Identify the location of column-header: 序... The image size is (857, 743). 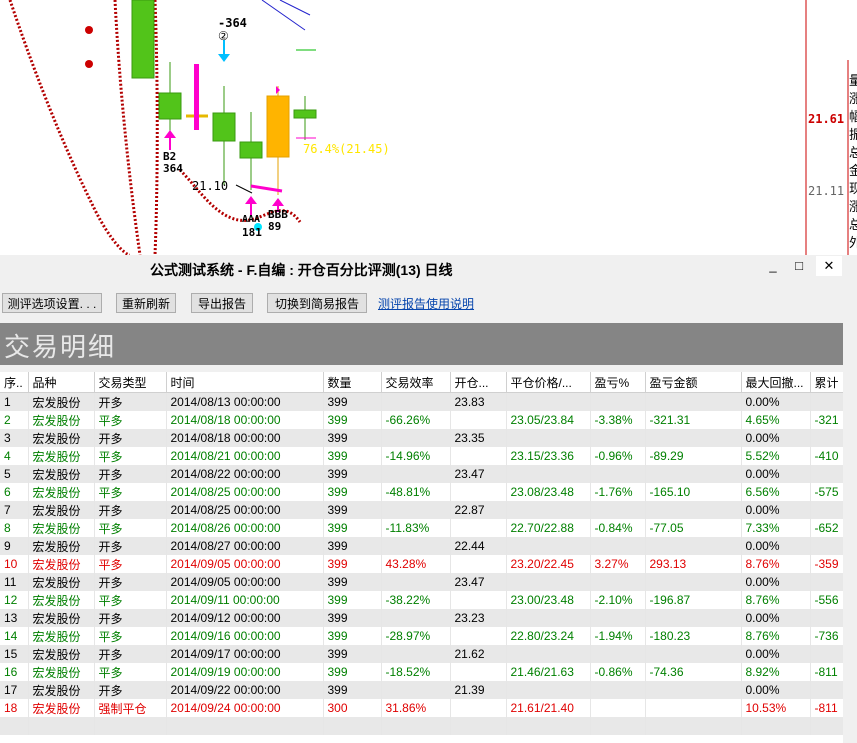
(14, 382).